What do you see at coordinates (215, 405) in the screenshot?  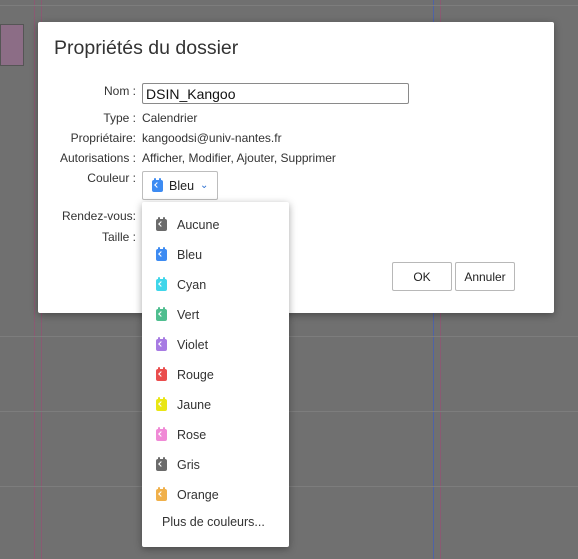 I see `color-option-jaune: Jaune` at bounding box center [215, 405].